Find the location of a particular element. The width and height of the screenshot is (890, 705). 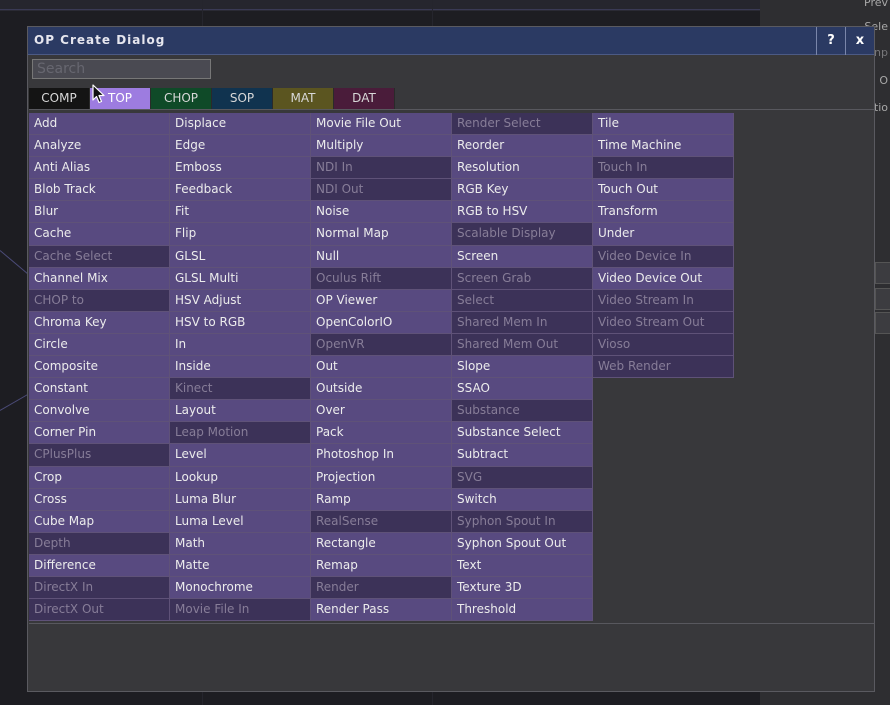

operator-item: Emboss is located at coordinates (240, 168).